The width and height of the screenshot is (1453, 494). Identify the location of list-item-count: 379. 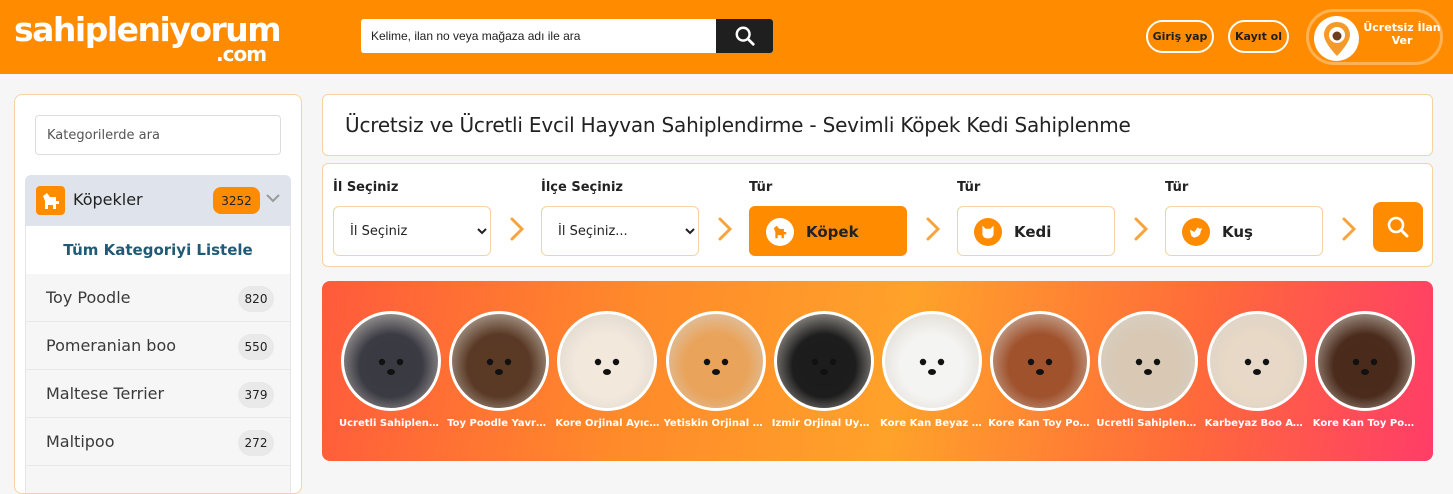
(256, 395).